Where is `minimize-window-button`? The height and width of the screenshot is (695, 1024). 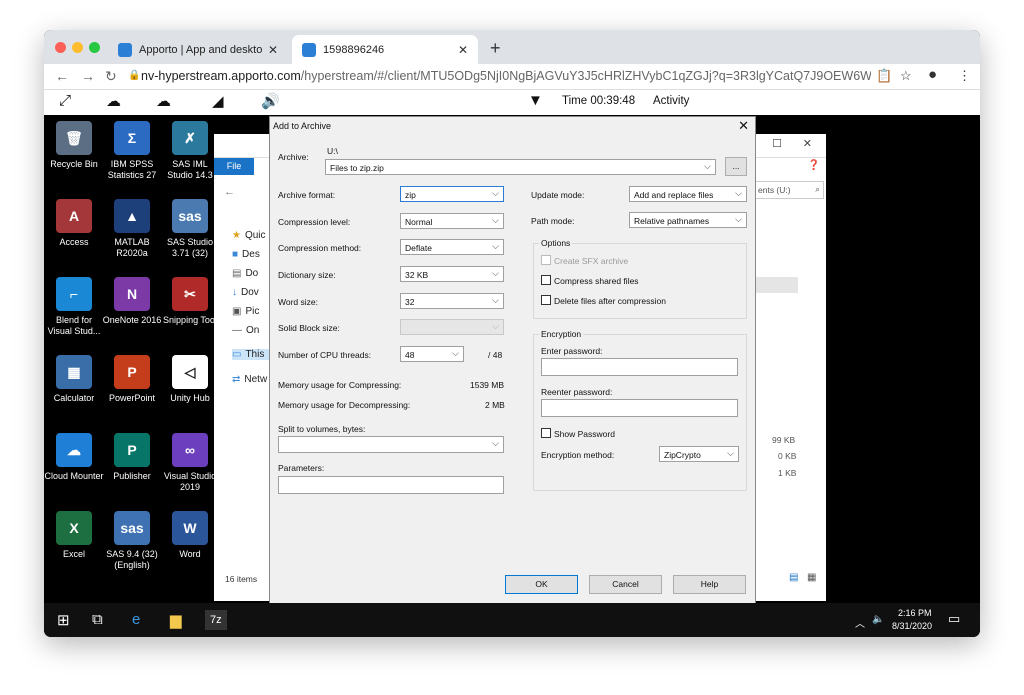
minimize-window-button is located at coordinates (77, 47).